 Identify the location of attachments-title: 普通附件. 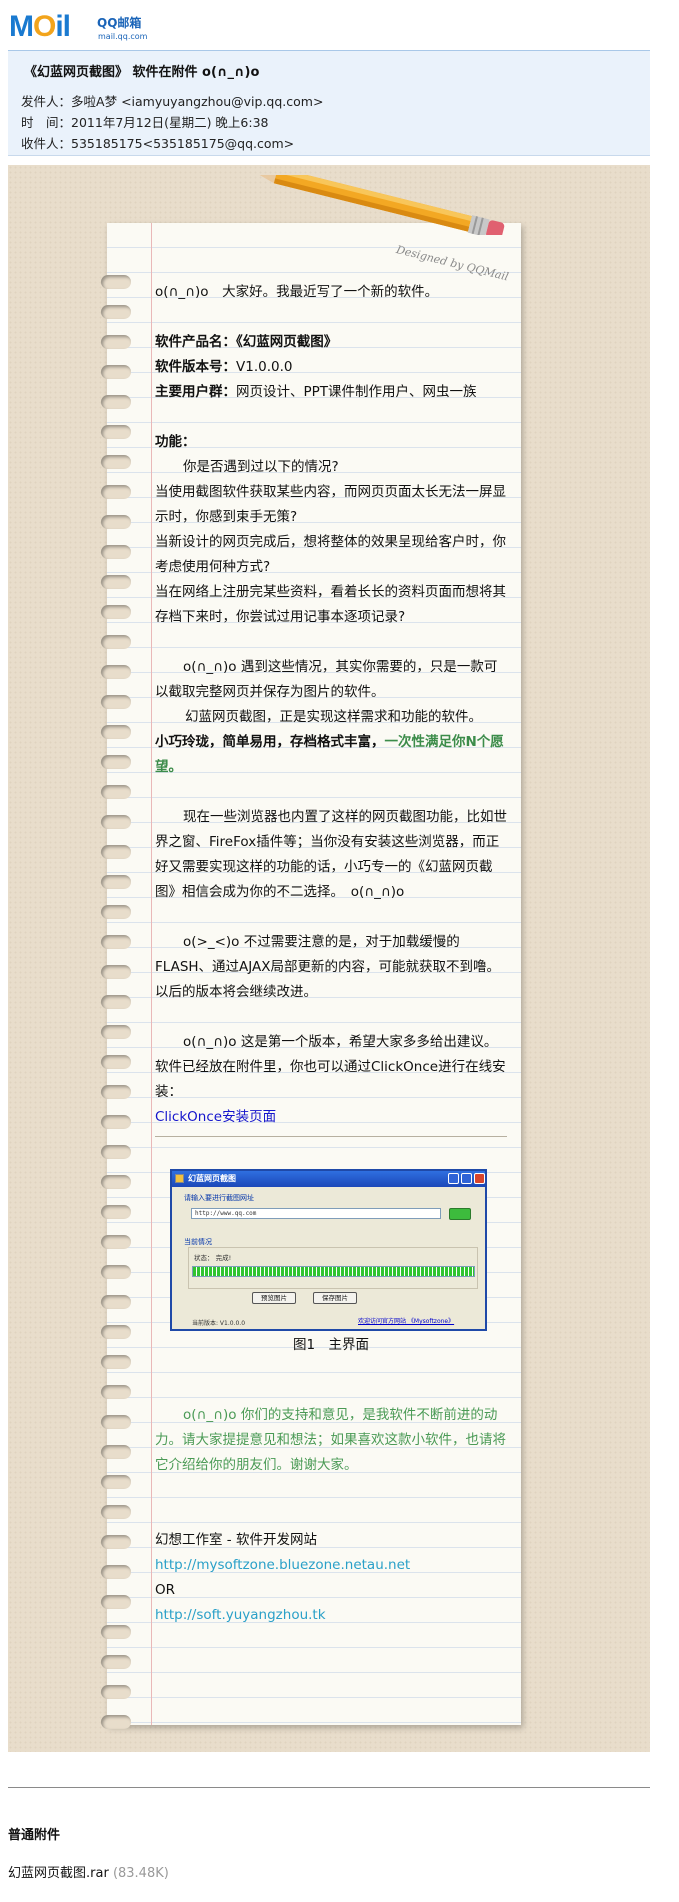
(34, 1835).